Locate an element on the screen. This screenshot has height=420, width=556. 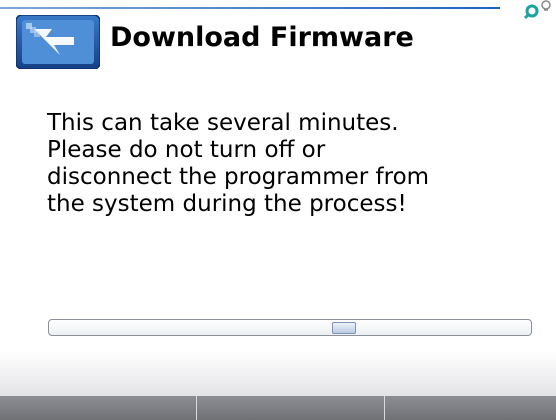
title-bar-rule is located at coordinates (250, 8).